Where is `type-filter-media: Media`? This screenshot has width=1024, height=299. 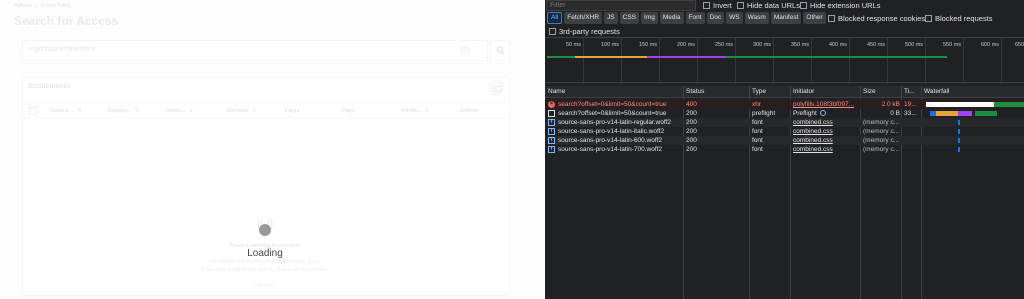
type-filter-media: Media is located at coordinates (671, 18).